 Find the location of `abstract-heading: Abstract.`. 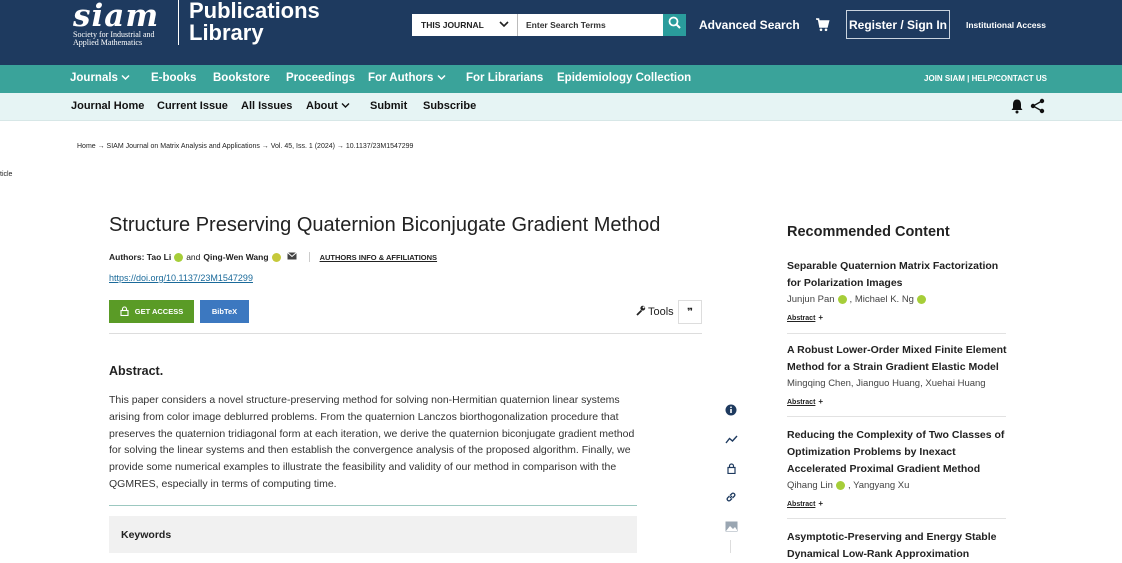

abstract-heading: Abstract. is located at coordinates (136, 371).